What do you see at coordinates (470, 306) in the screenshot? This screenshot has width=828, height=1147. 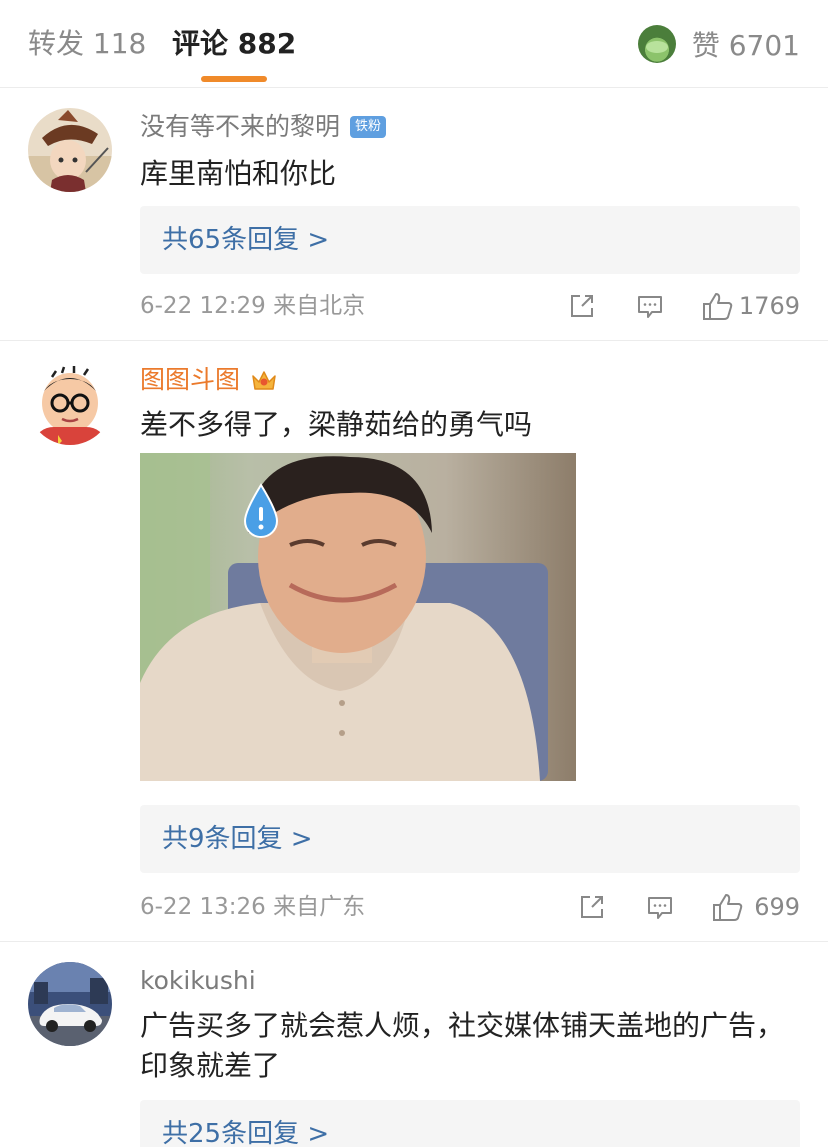 I see `comment-footer: 6-22 12:29 来自北京 1769` at bounding box center [470, 306].